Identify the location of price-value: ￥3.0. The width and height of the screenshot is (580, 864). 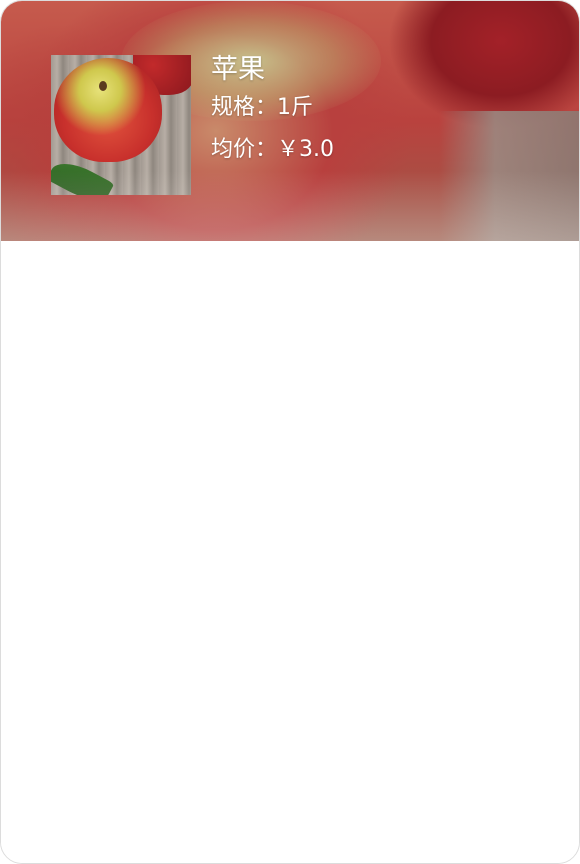
(306, 149).